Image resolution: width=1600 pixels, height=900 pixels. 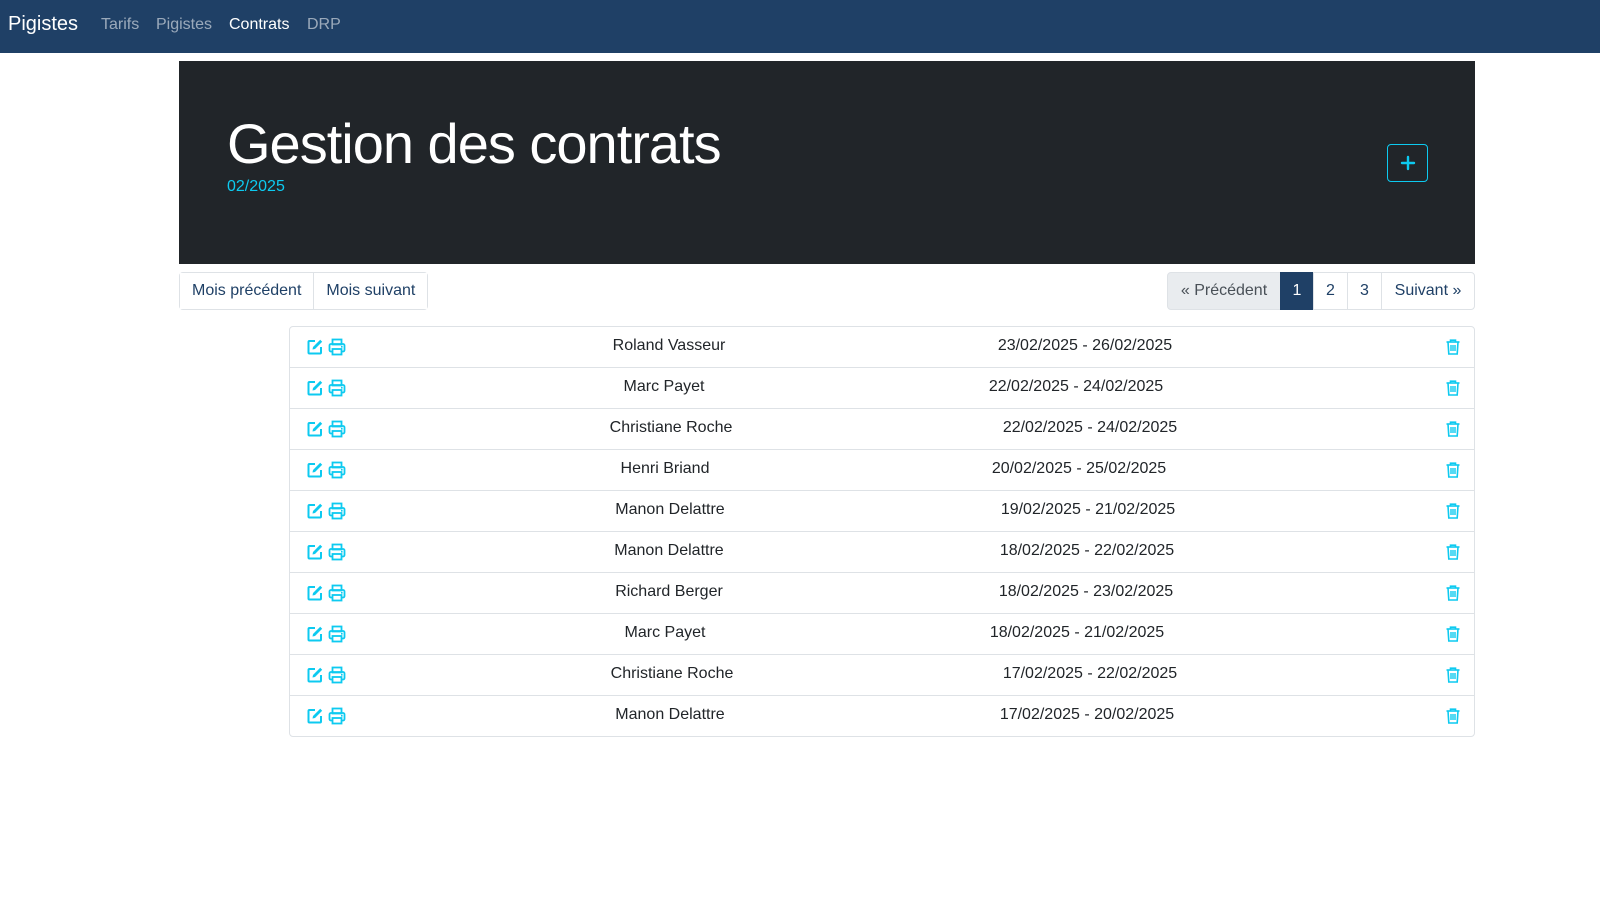 What do you see at coordinates (1297, 291) in the screenshot?
I see `pagination-page-1: 1` at bounding box center [1297, 291].